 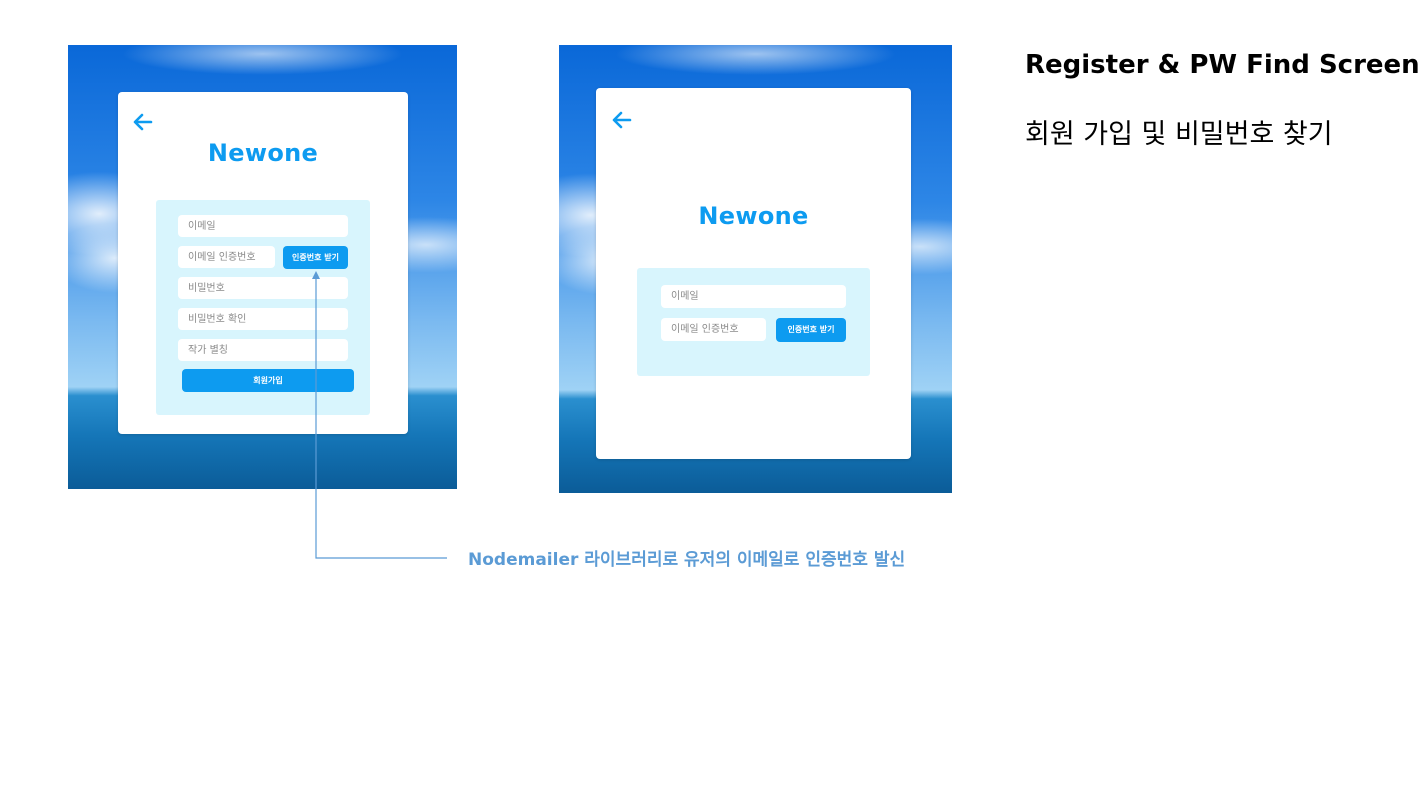 What do you see at coordinates (268, 380) in the screenshot?
I see `register-submit-button: 회원가입` at bounding box center [268, 380].